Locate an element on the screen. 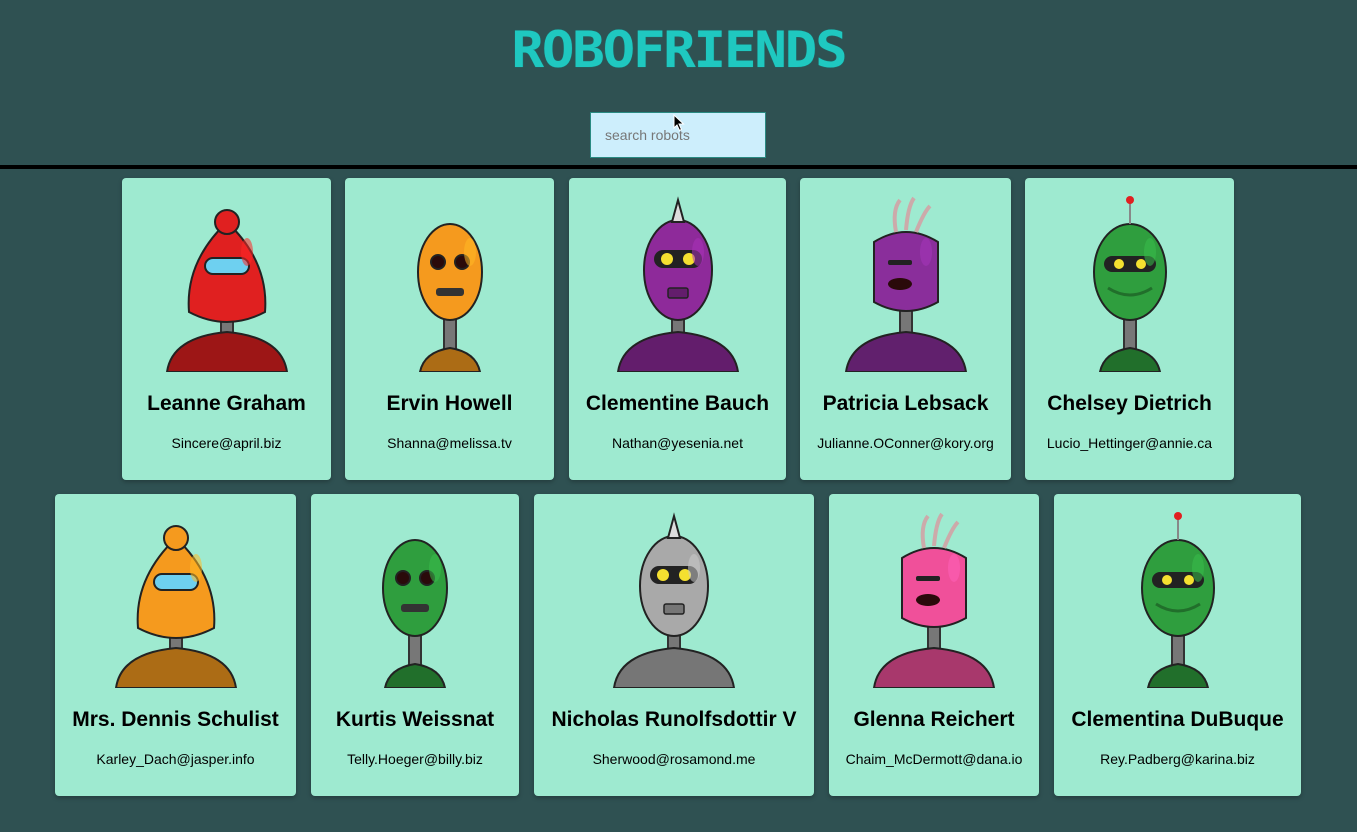  robot-card: Clementine Bauch Nathan@yesenia.net is located at coordinates (677, 329).